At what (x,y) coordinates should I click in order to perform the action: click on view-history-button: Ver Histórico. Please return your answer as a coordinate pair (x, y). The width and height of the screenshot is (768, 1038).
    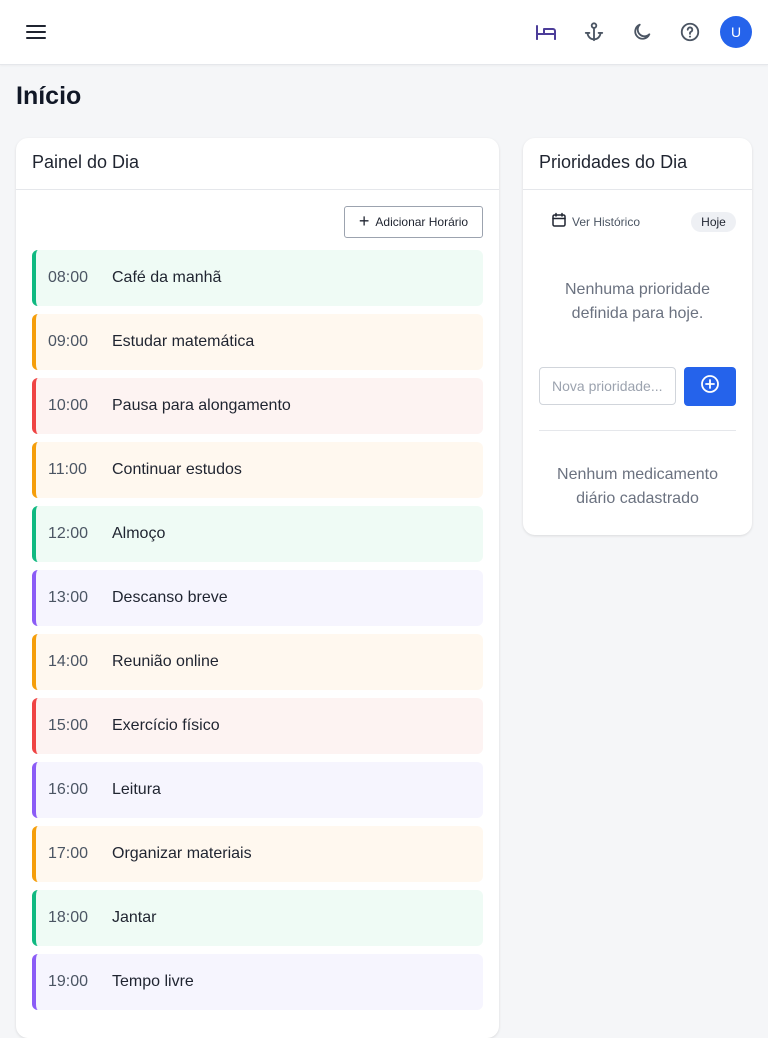
    Looking at the image, I should click on (595, 221).